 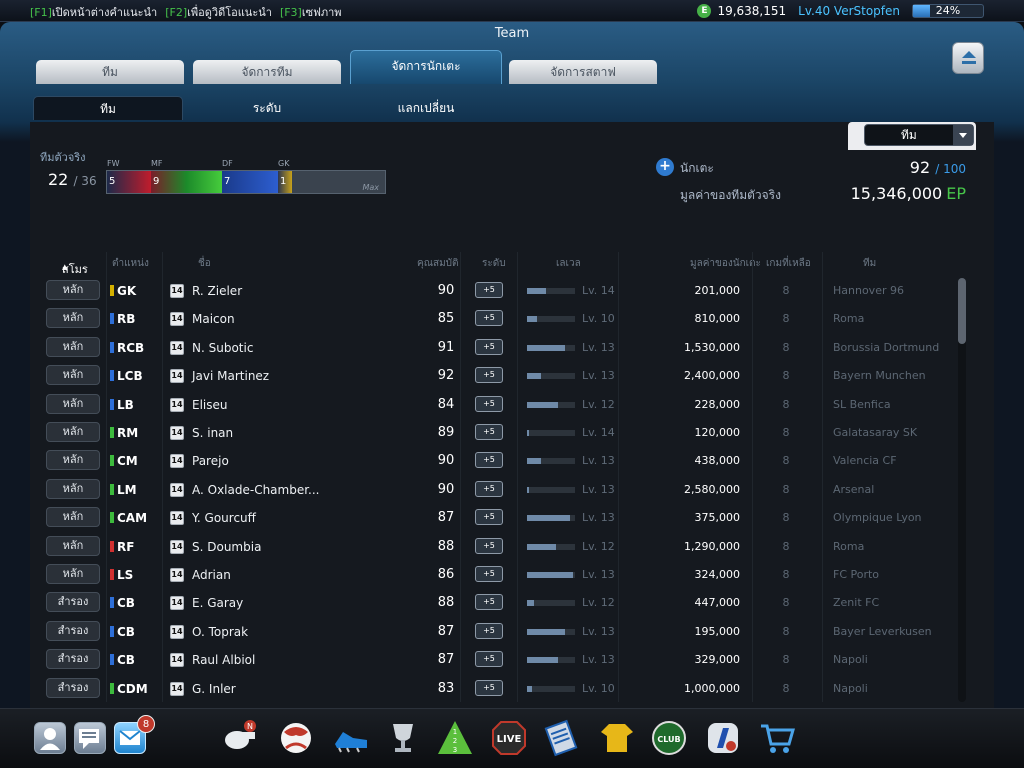 I want to click on shop-button, so click(x=777, y=738).